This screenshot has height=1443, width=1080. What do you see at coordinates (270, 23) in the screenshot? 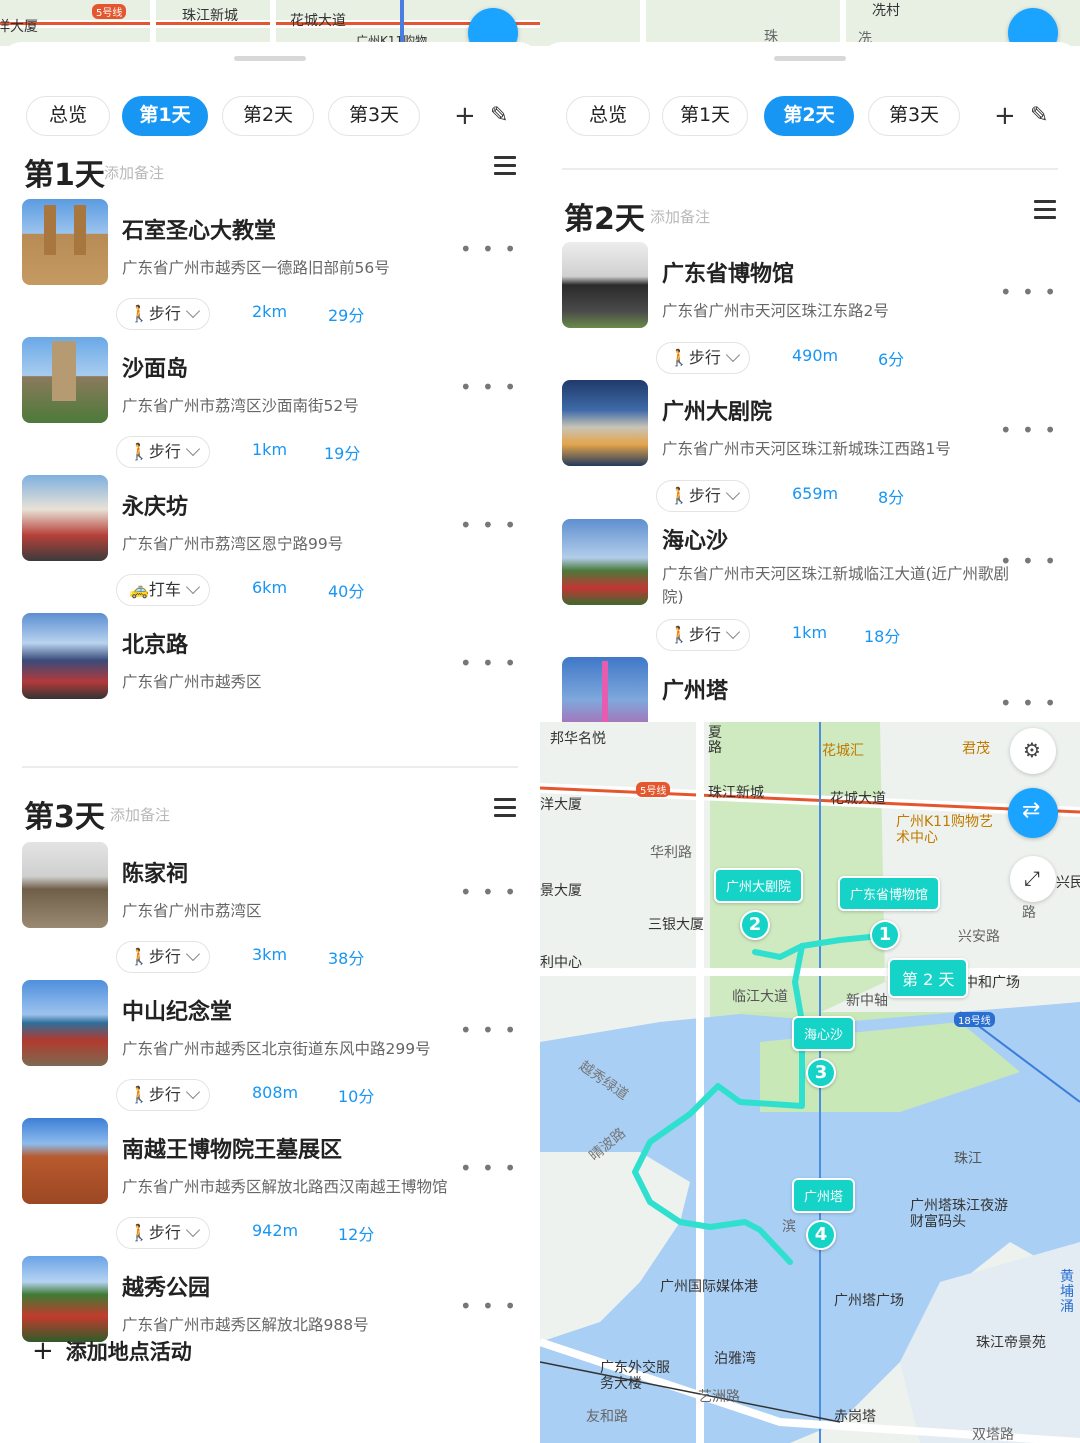
I see `top-map-left: 洋大厦 5号线 珠江新城 花城大道 广州K11购物` at bounding box center [270, 23].